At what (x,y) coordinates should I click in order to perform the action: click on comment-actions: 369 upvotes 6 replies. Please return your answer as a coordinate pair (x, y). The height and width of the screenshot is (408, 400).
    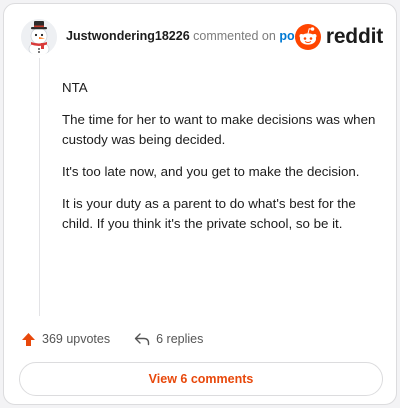
    Looking at the image, I should click on (124, 339).